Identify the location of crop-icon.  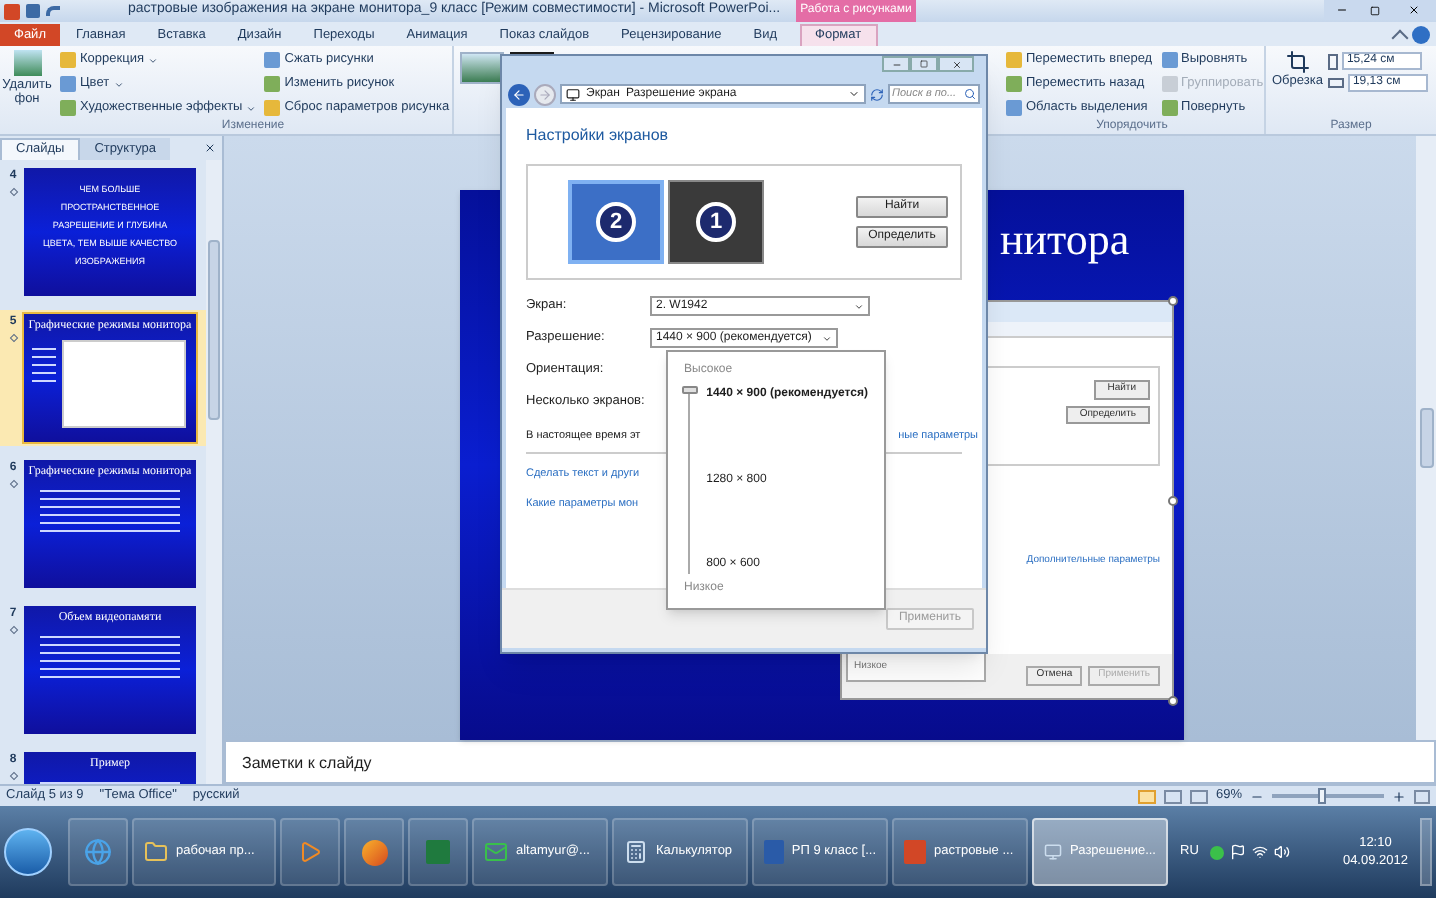
(1297, 62).